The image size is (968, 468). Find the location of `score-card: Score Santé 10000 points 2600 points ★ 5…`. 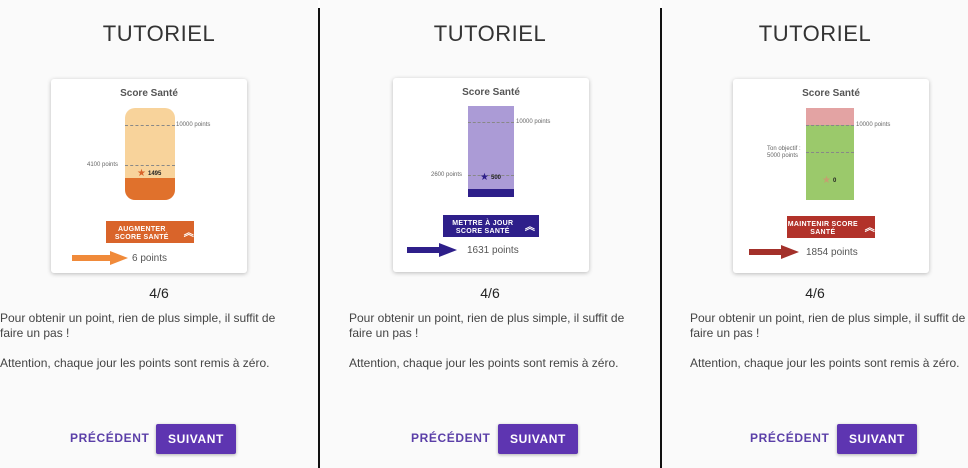

score-card: Score Santé 10000 points 2600 points ★ 5… is located at coordinates (491, 175).